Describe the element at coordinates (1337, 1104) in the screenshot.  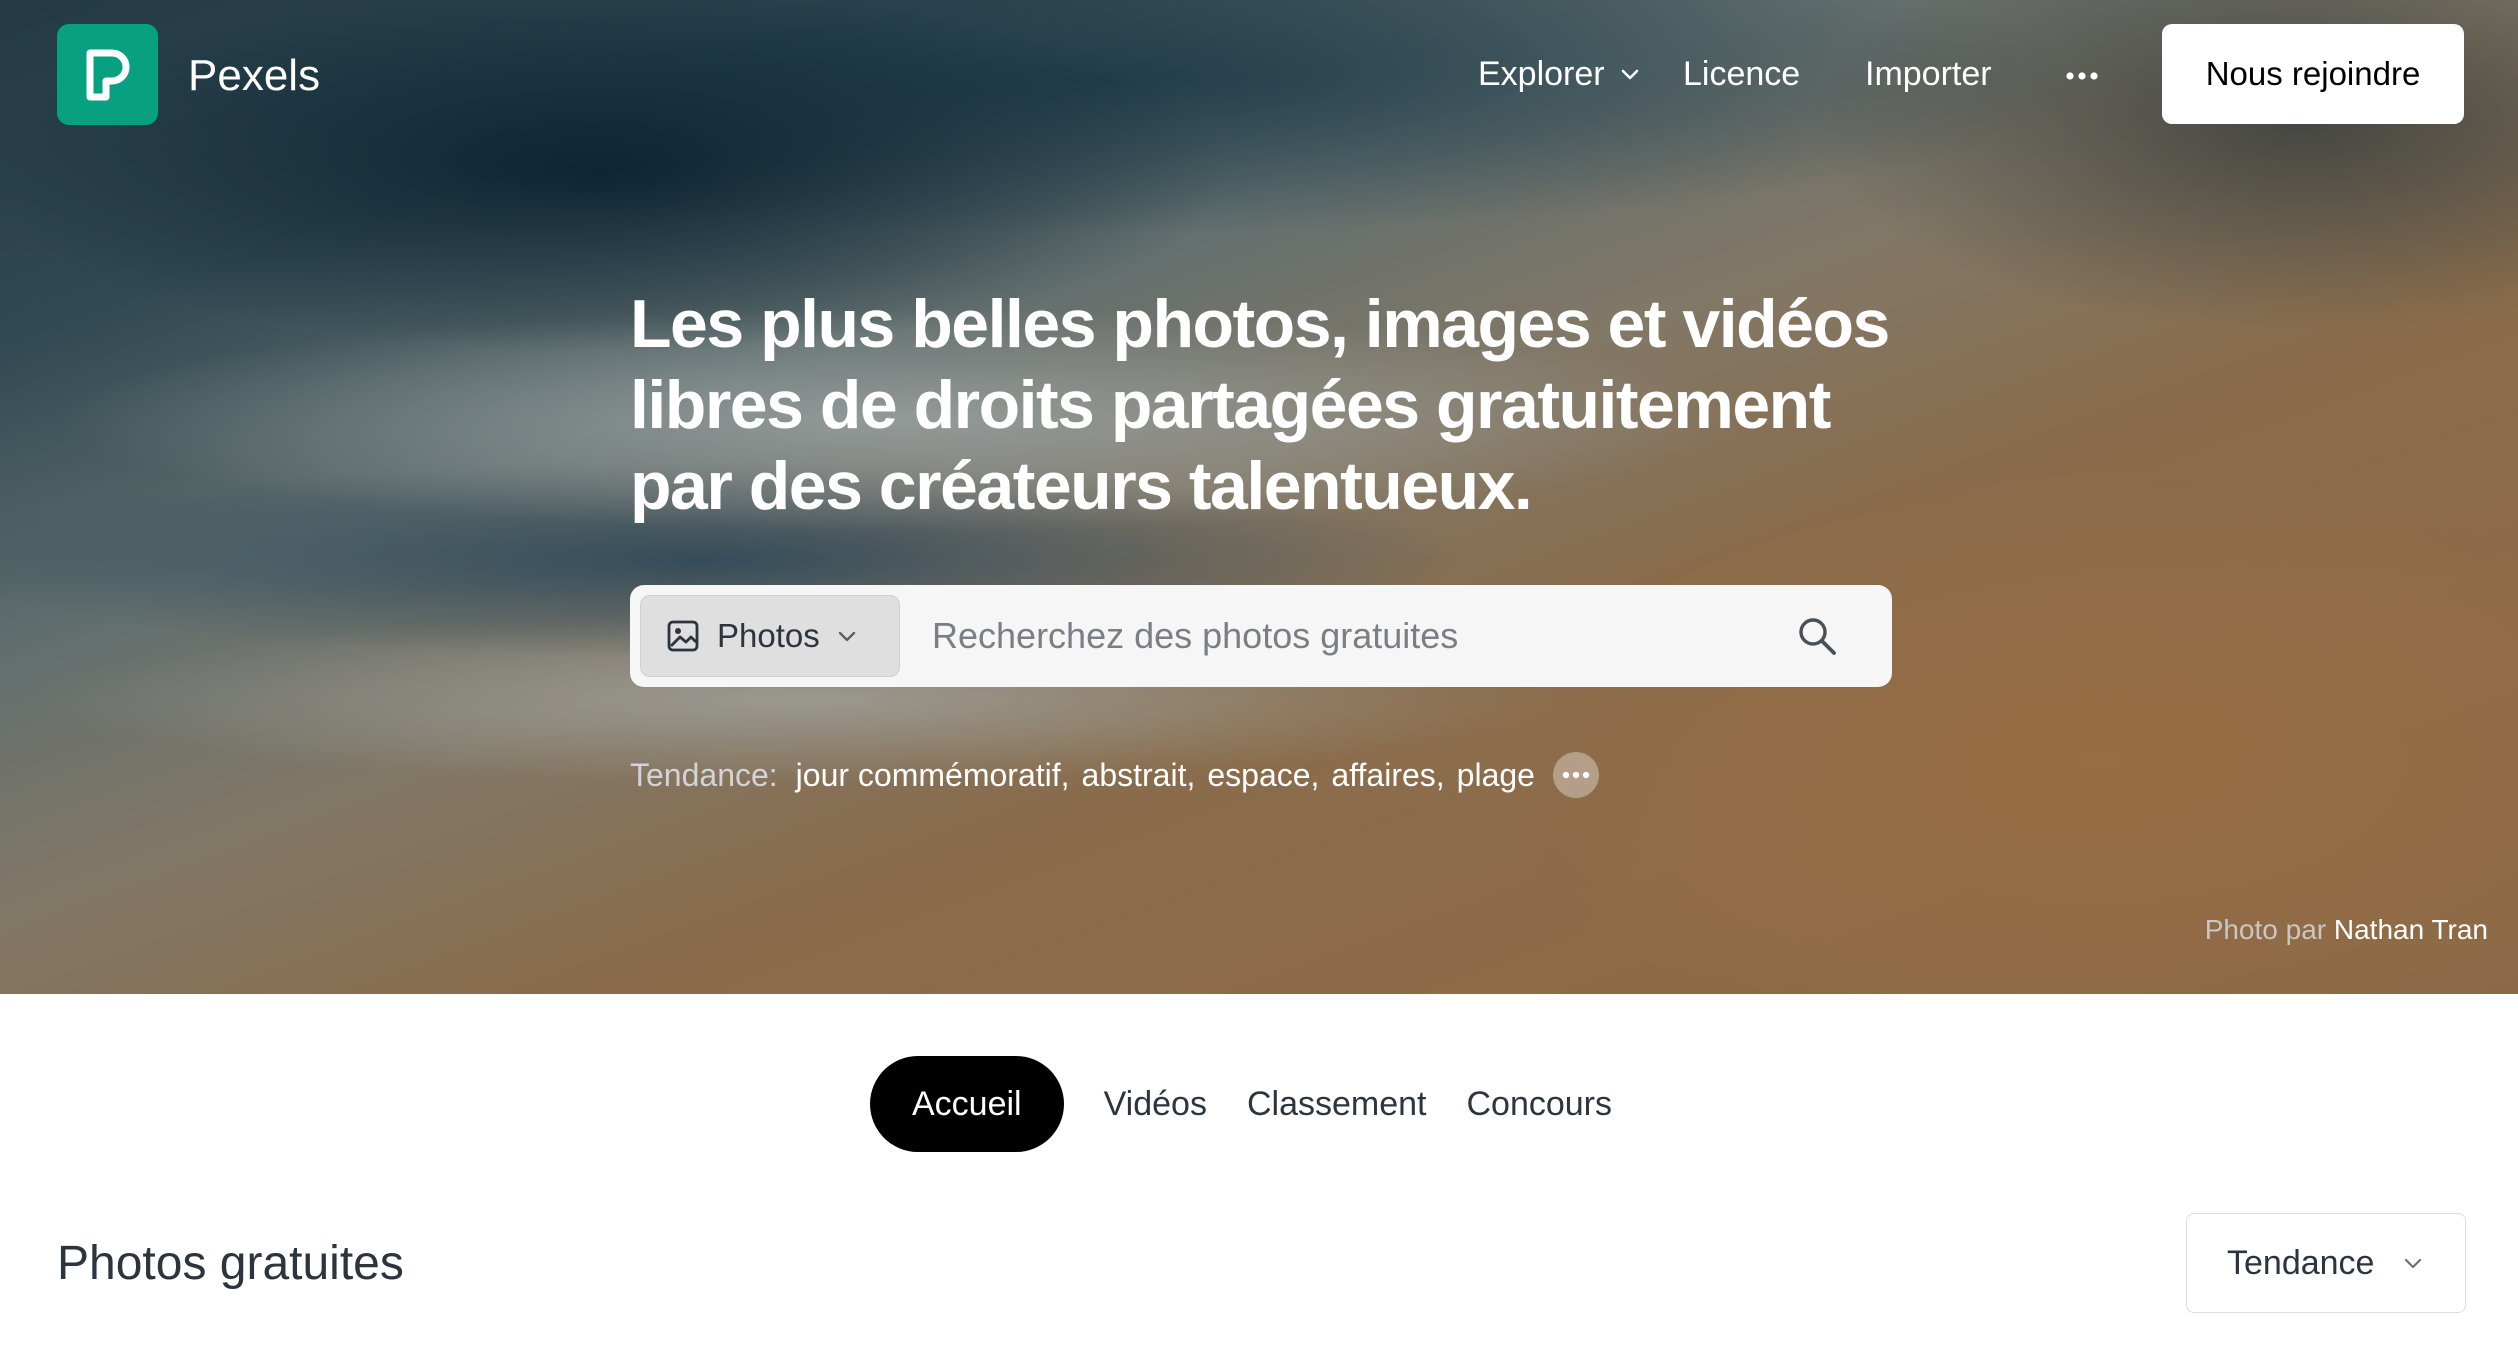
I see `tab-leaderboard: Classement` at that location.